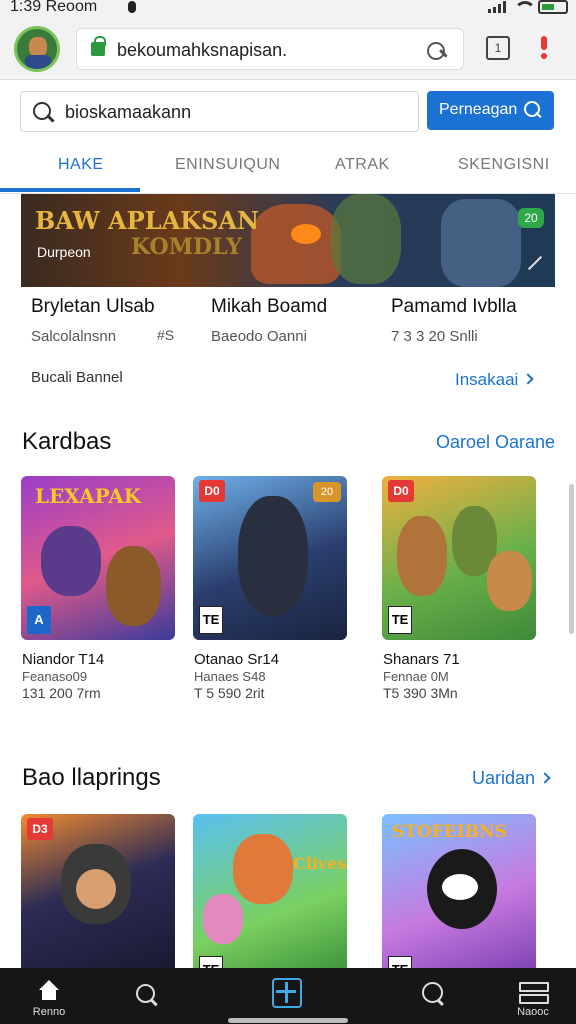  Describe the element at coordinates (63, 659) in the screenshot. I see `game-name: Niandor T14` at that location.